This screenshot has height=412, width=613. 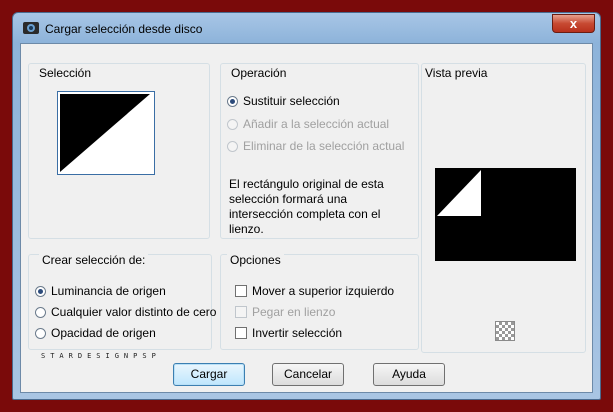 What do you see at coordinates (232, 146) in the screenshot?
I see `radio-eliminar-button` at bounding box center [232, 146].